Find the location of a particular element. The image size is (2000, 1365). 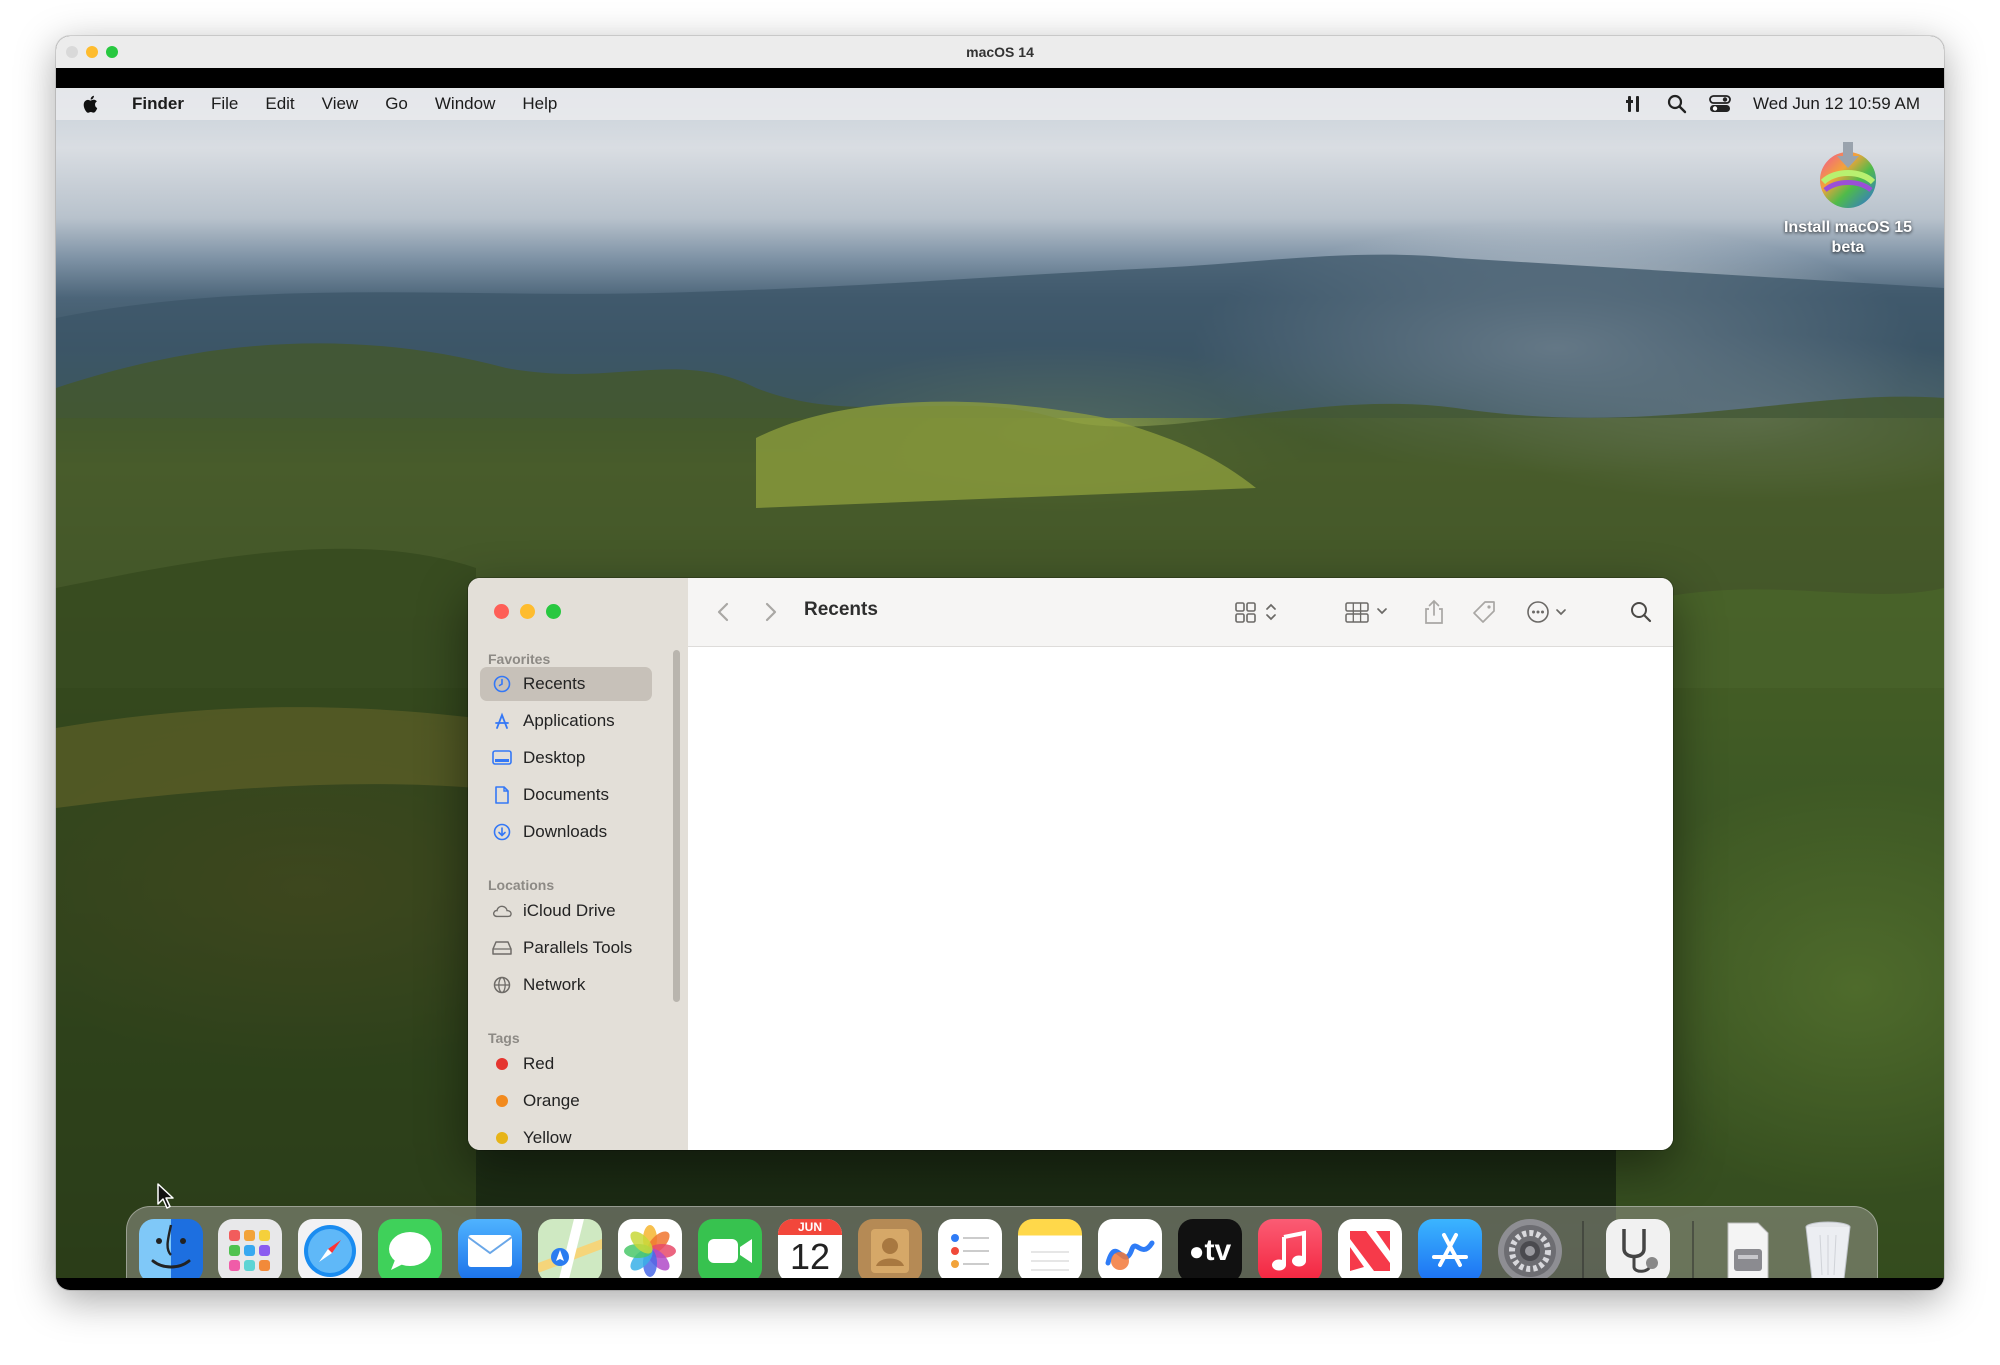

desktop-icon-label-line1: Install macOS 15 is located at coordinates (1848, 227).